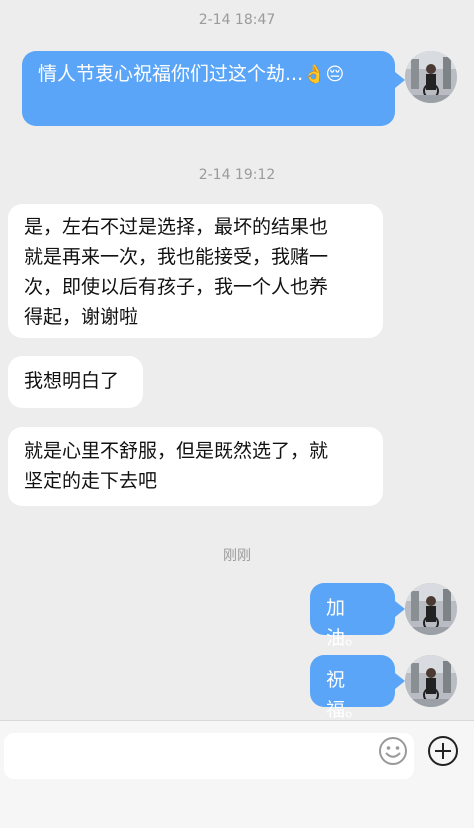 The image size is (474, 828). Describe the element at coordinates (345, 695) in the screenshot. I see `message-text: 祝福。` at that location.